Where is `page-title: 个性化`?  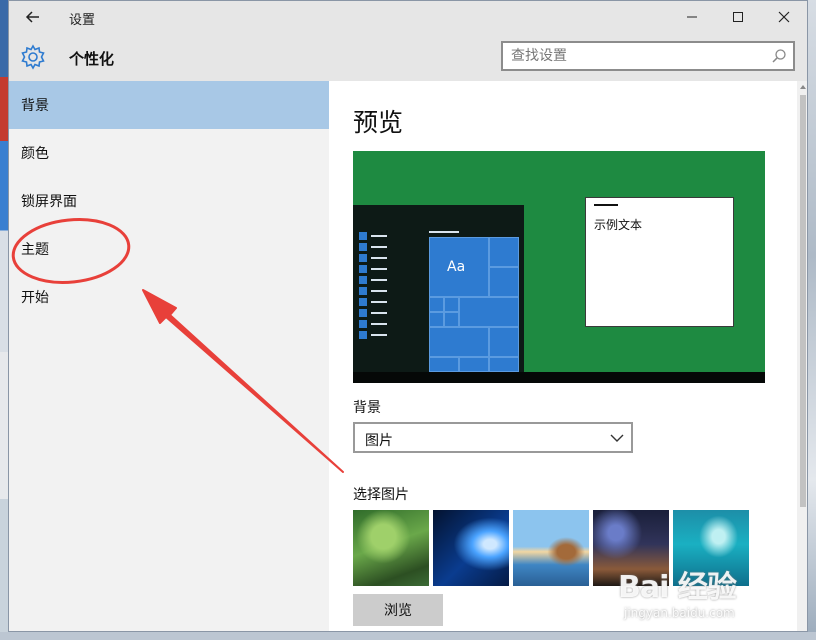 page-title: 个性化 is located at coordinates (92, 59).